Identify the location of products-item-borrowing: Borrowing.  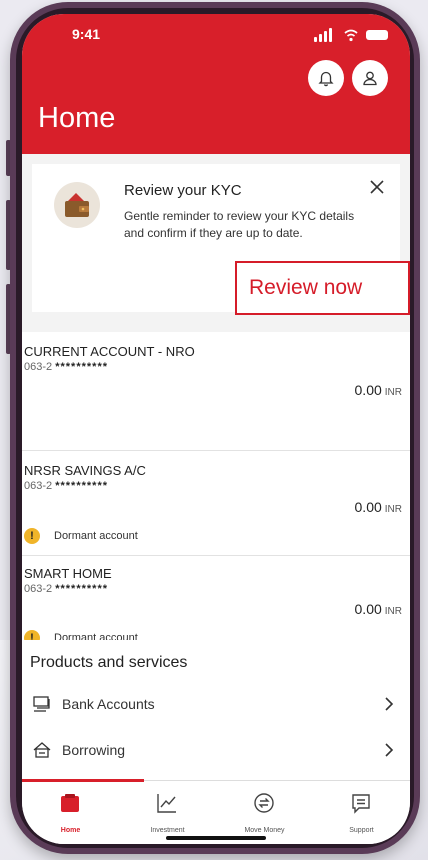
(216, 751).